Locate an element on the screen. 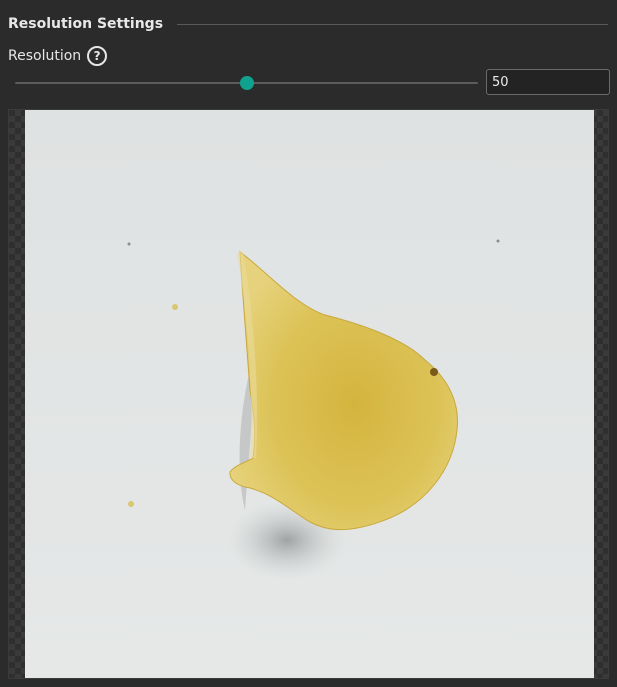  section-header: Resolution Settings is located at coordinates (308, 24).